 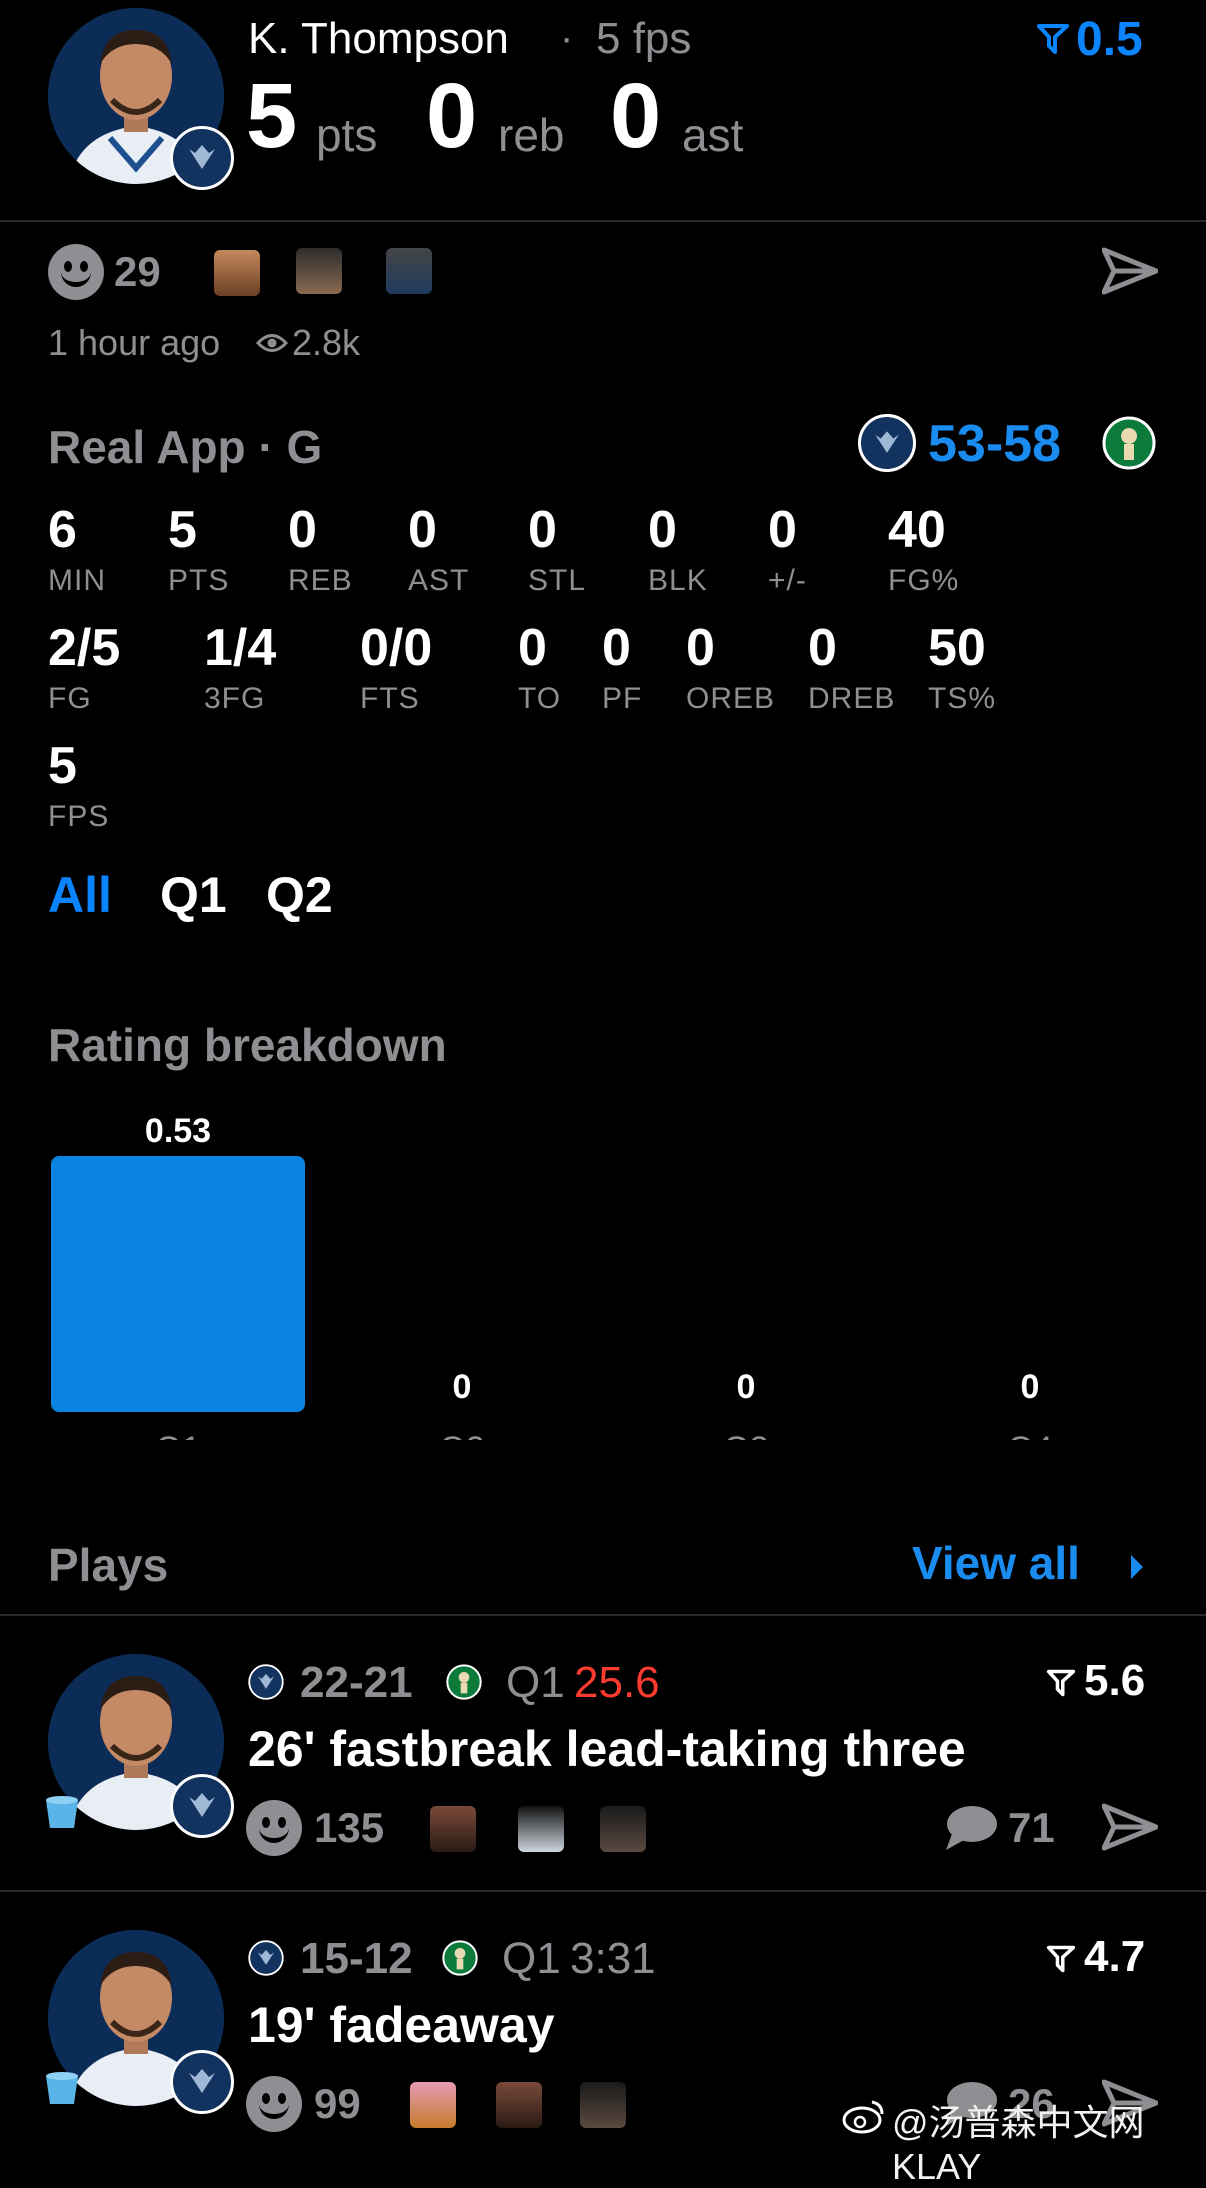 I want to click on stat-blk-value: 0, so click(x=662, y=530).